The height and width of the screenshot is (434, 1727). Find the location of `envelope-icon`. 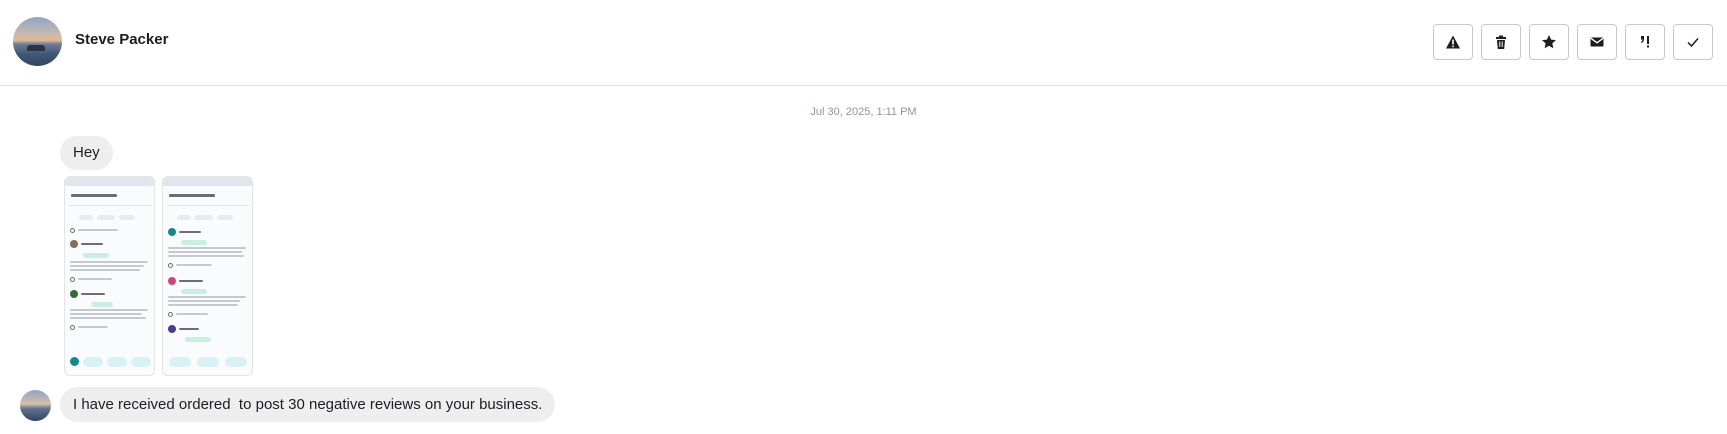

envelope-icon is located at coordinates (1597, 42).